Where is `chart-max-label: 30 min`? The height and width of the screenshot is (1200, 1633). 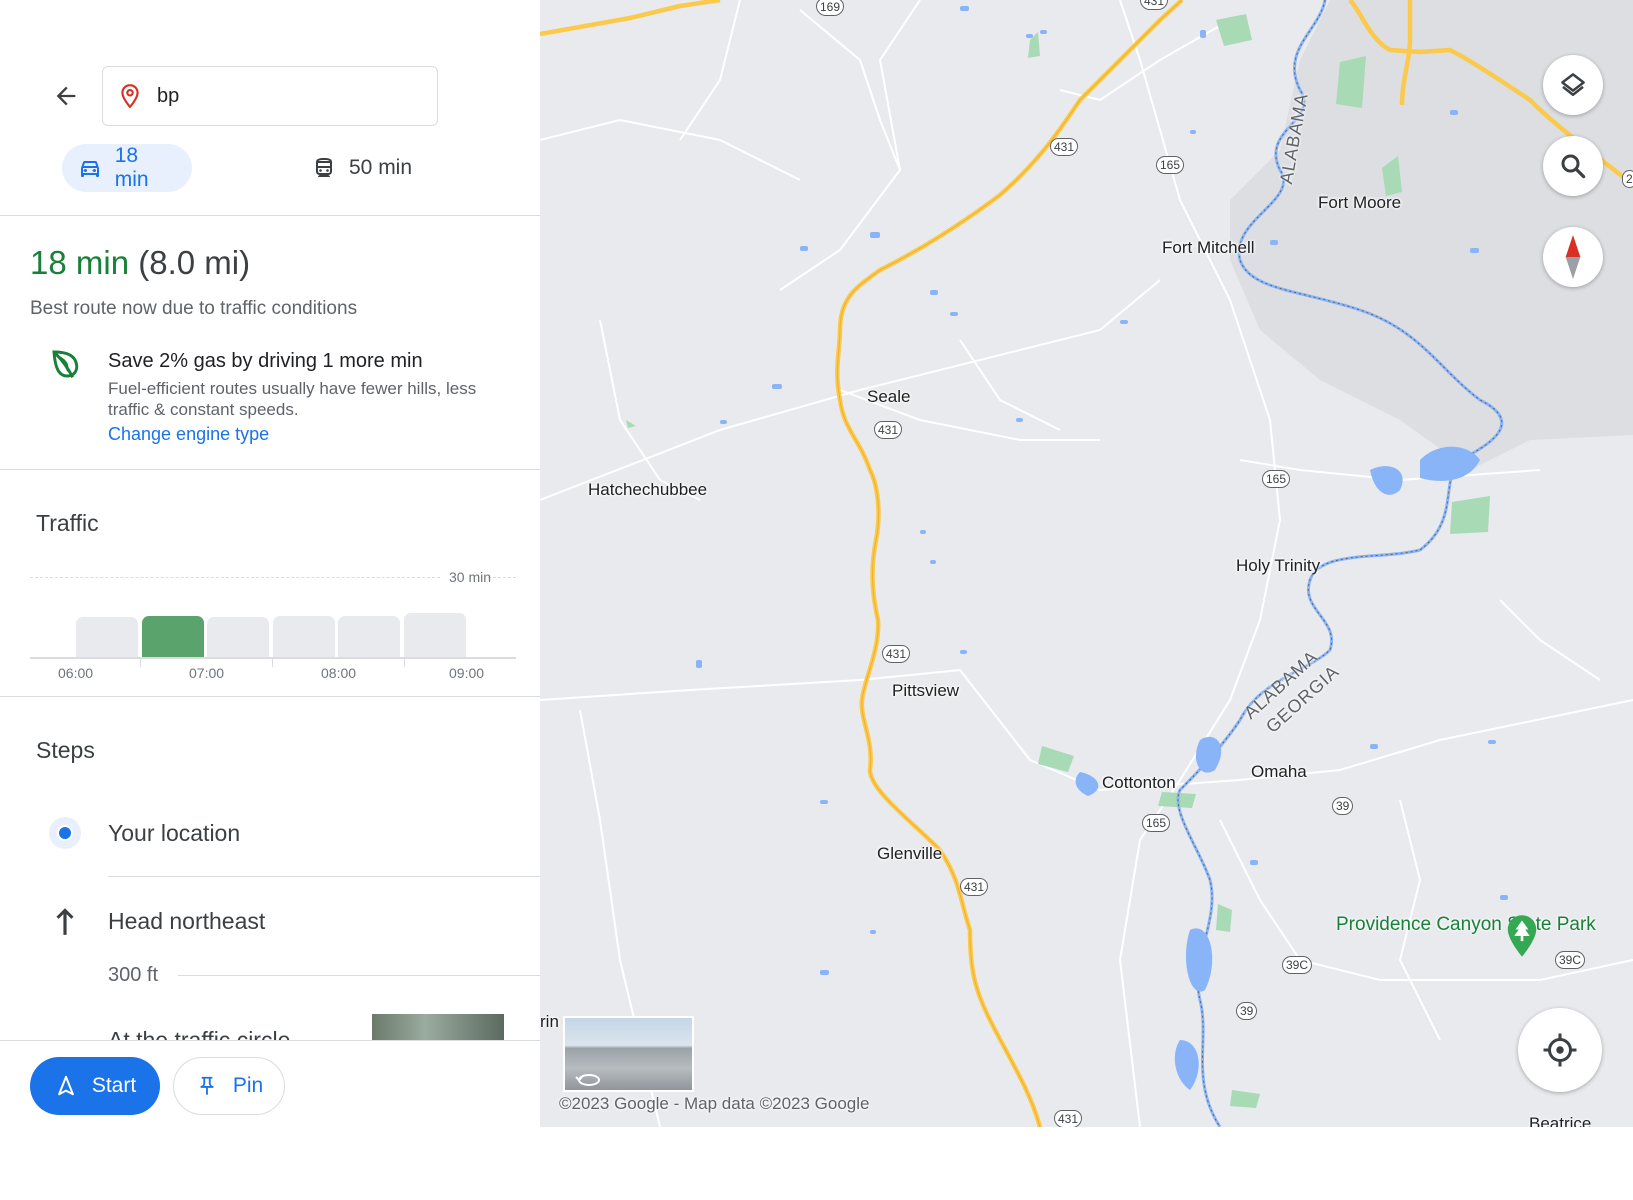
chart-max-label: 30 min is located at coordinates (470, 577).